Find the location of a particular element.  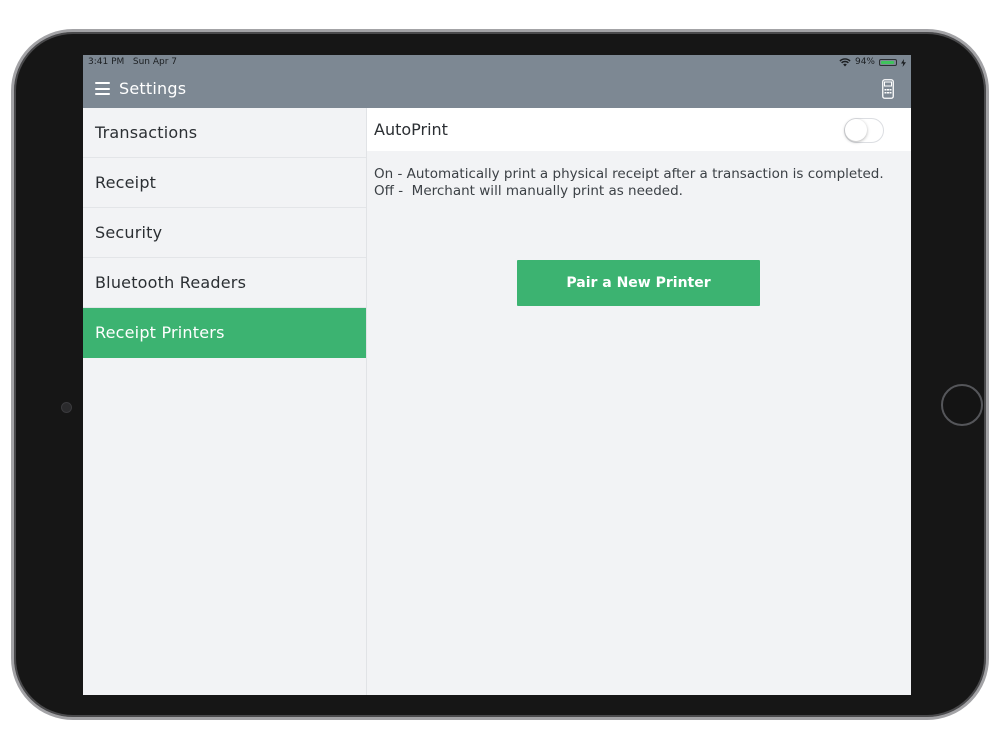

autoprint-toggle is located at coordinates (864, 130).